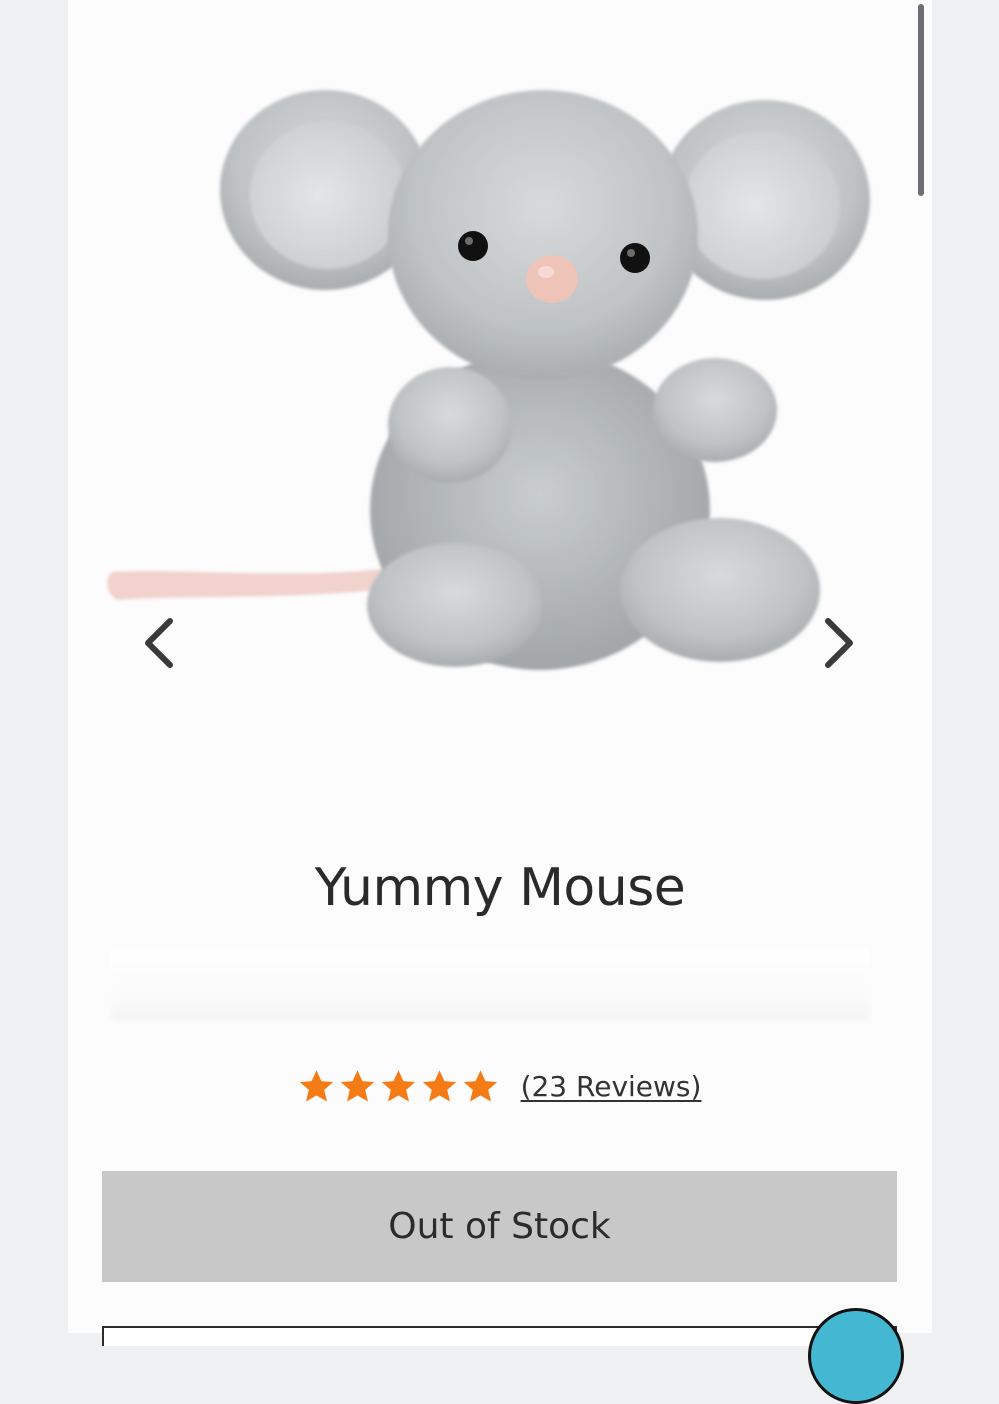 The image size is (999, 1404). What do you see at coordinates (160, 643) in the screenshot?
I see `chevron-left-icon` at bounding box center [160, 643].